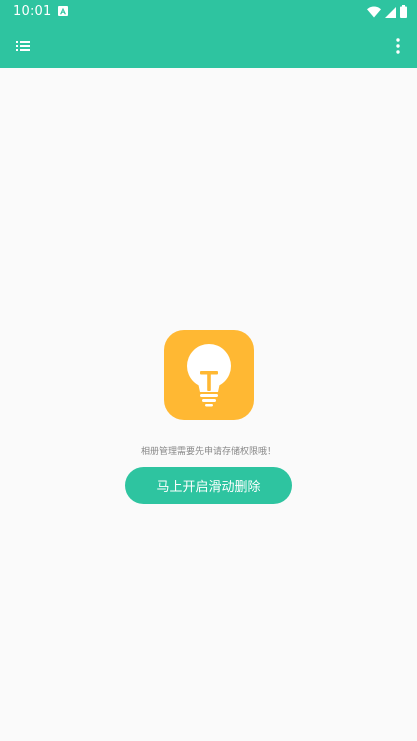 The height and width of the screenshot is (741, 417). Describe the element at coordinates (209, 375) in the screenshot. I see `lightbulb-icon` at that location.